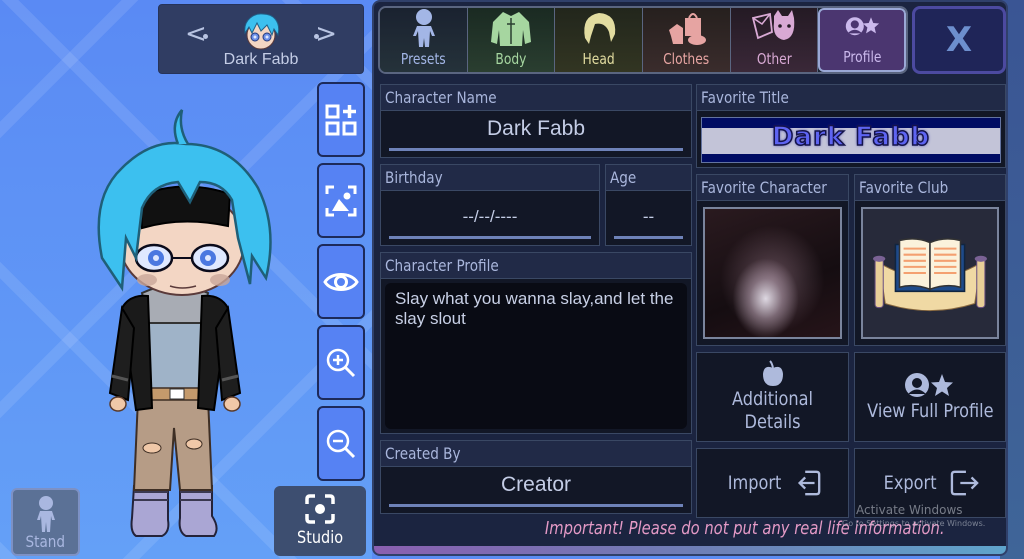 This screenshot has width=1024, height=559. I want to click on birthday-label: Birthday, so click(414, 177).